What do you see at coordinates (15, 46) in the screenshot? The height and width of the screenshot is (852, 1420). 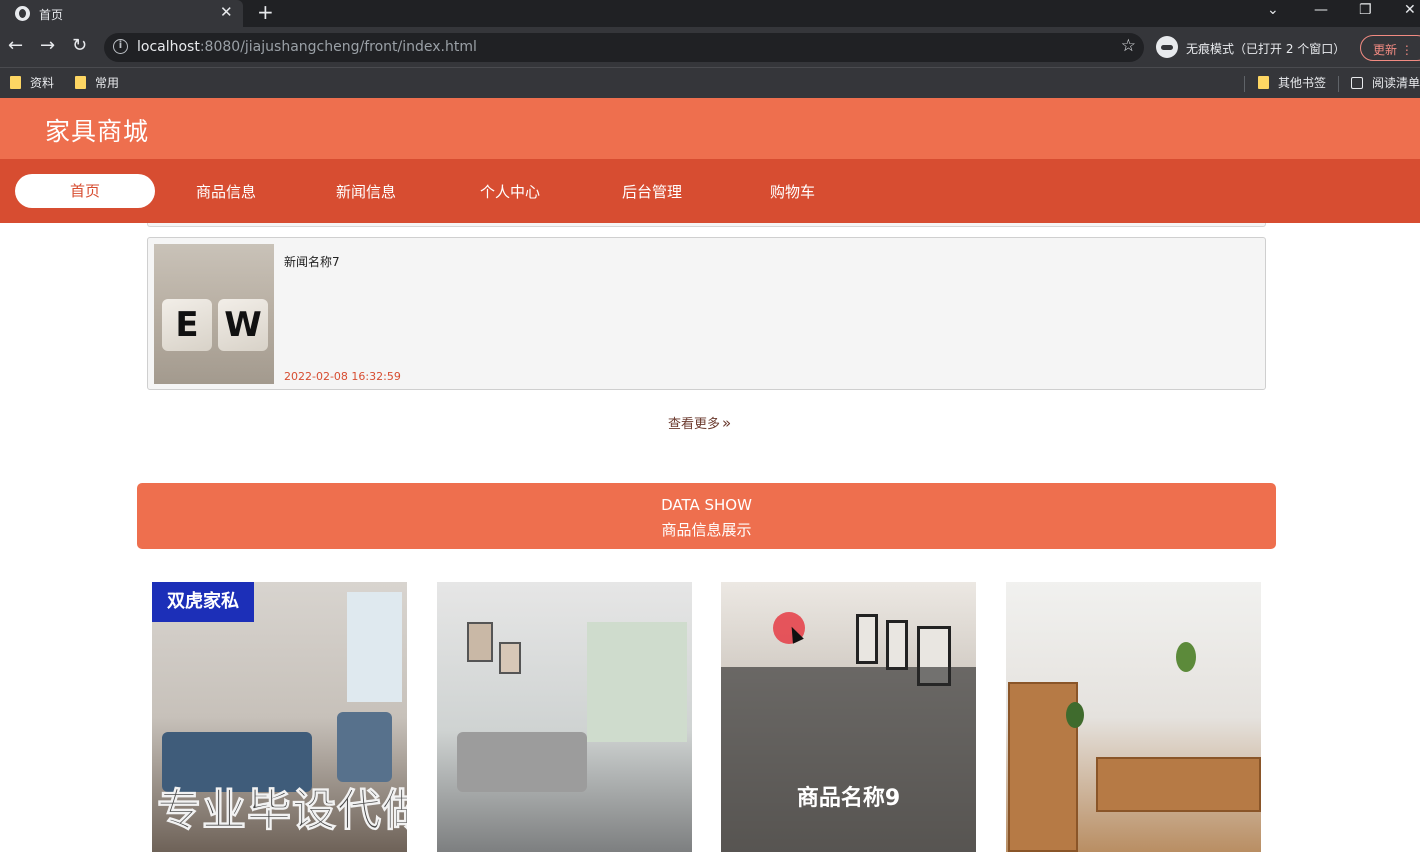 I see `back-icon: ←` at bounding box center [15, 46].